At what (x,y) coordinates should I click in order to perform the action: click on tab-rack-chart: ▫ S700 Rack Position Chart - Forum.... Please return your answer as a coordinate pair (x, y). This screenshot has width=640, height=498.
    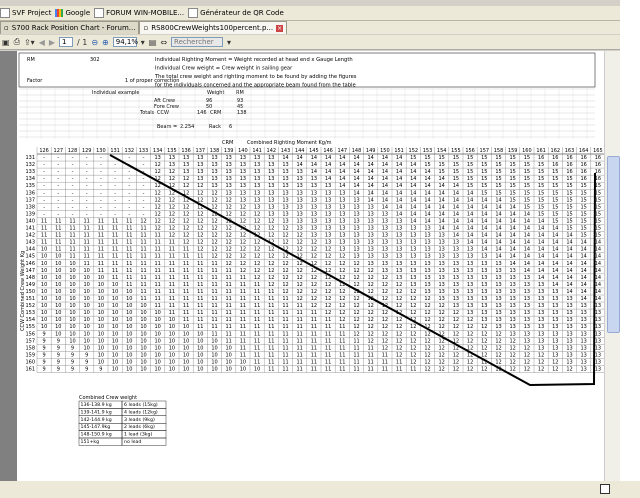
    Looking at the image, I should click on (70, 27).